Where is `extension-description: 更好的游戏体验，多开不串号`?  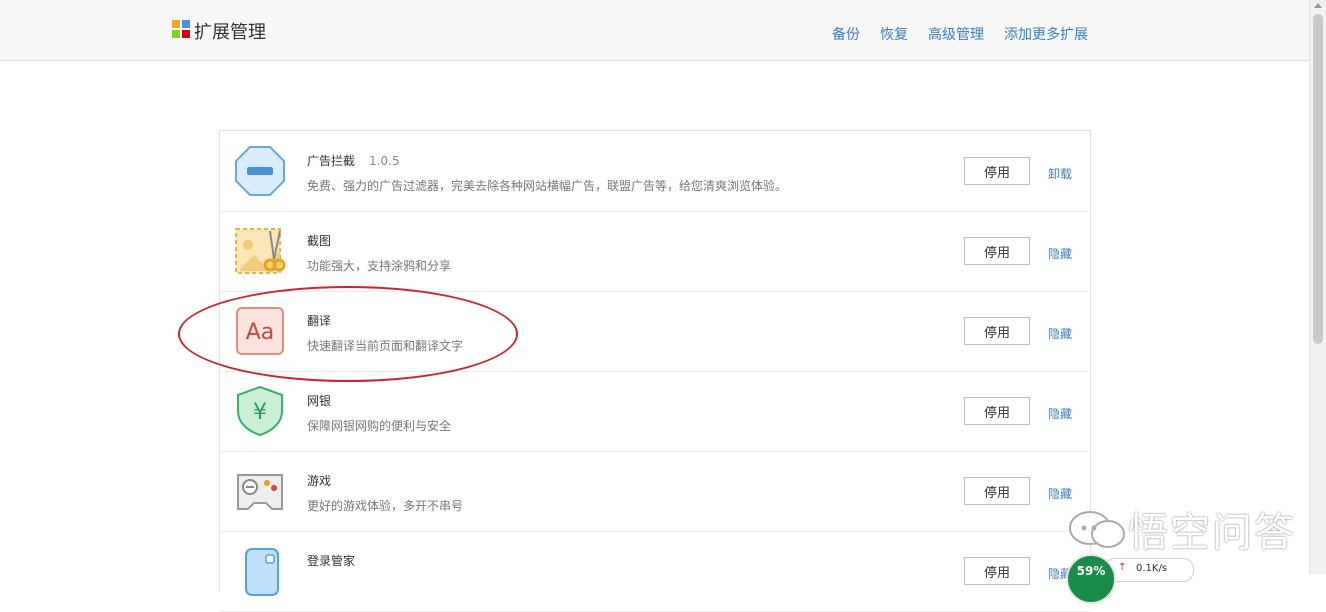 extension-description: 更好的游戏体验，多开不串号 is located at coordinates (385, 506).